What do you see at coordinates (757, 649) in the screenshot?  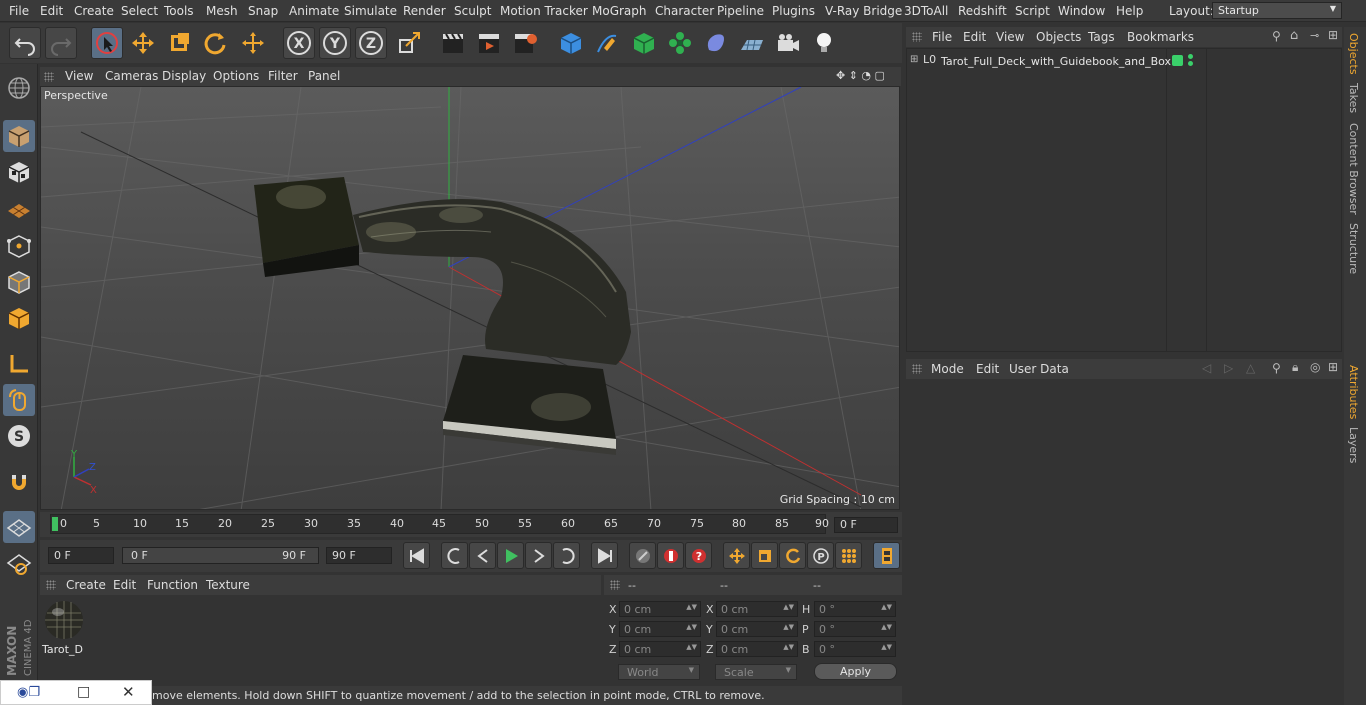 I see `size-z-field: 0 cm ▲▼` at bounding box center [757, 649].